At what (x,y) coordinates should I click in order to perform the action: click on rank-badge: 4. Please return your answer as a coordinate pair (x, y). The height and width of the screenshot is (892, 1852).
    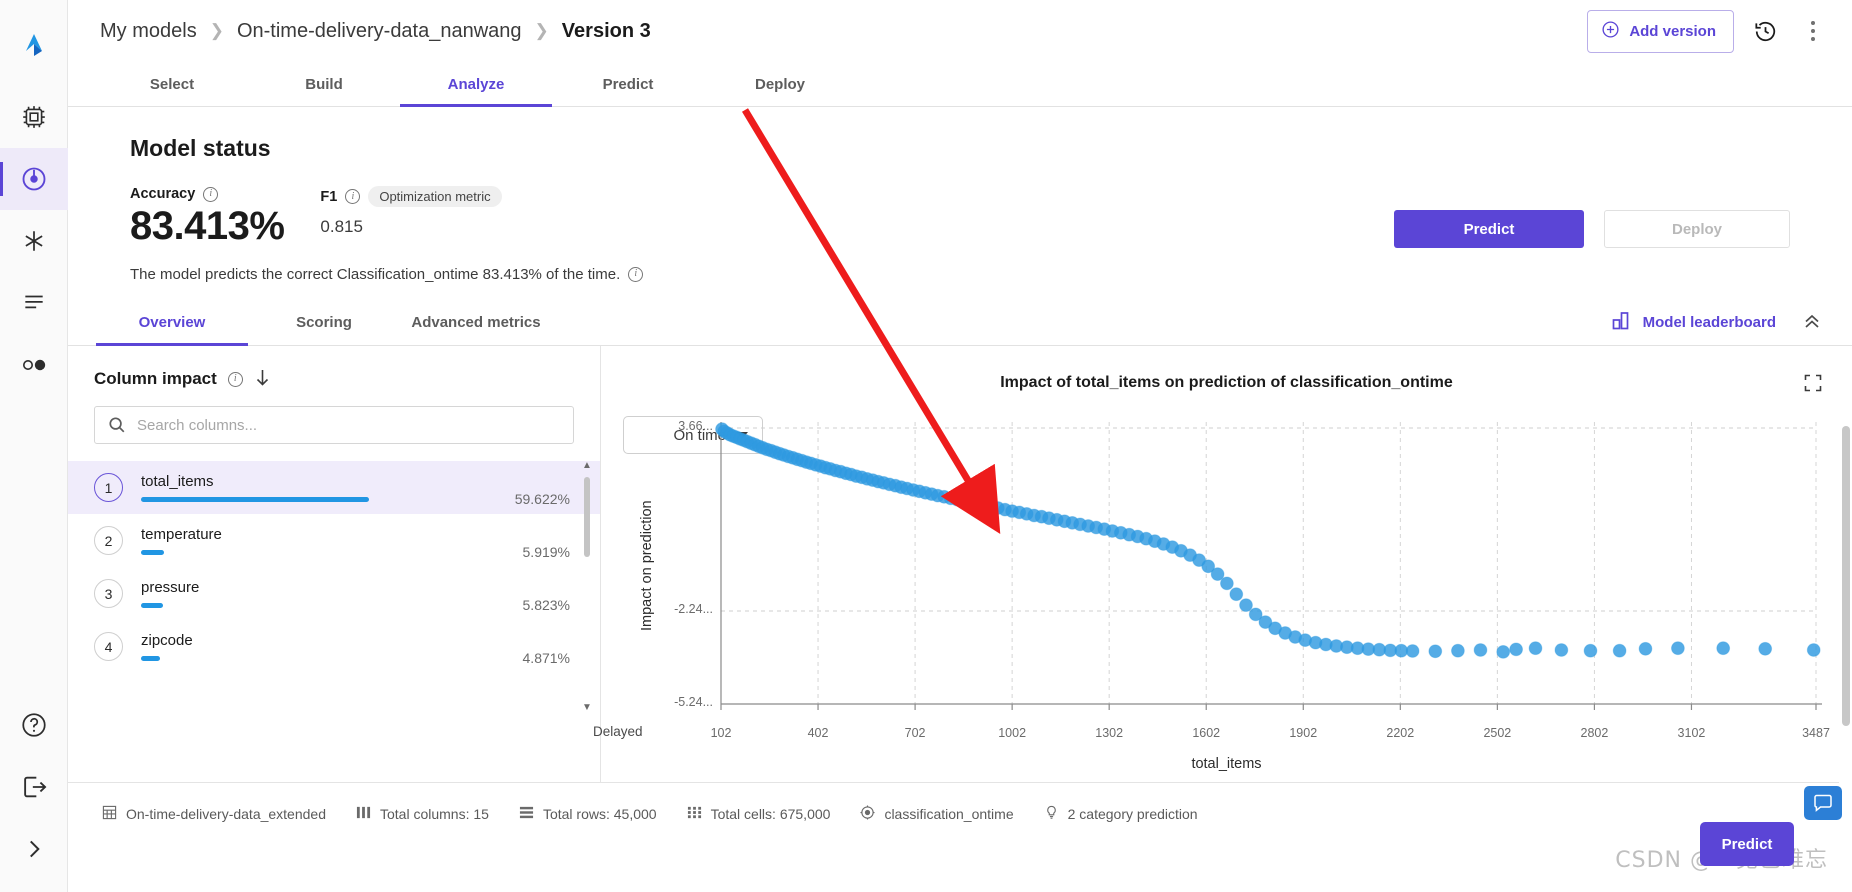
    Looking at the image, I should click on (108, 646).